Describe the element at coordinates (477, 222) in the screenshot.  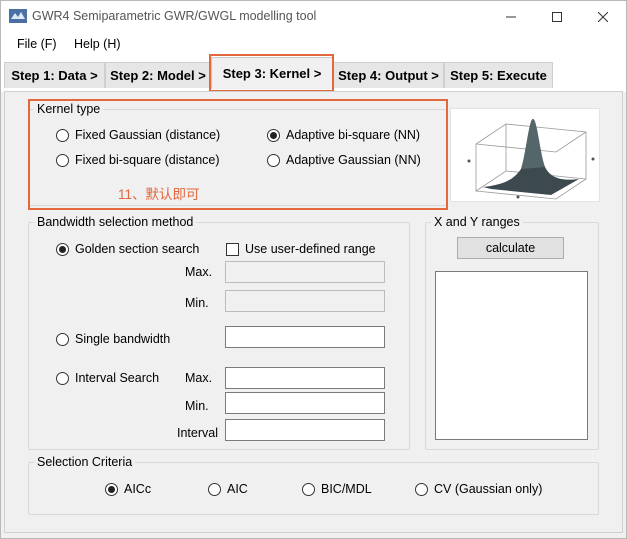
I see `xy-ranges-legend: X and Y ranges` at that location.